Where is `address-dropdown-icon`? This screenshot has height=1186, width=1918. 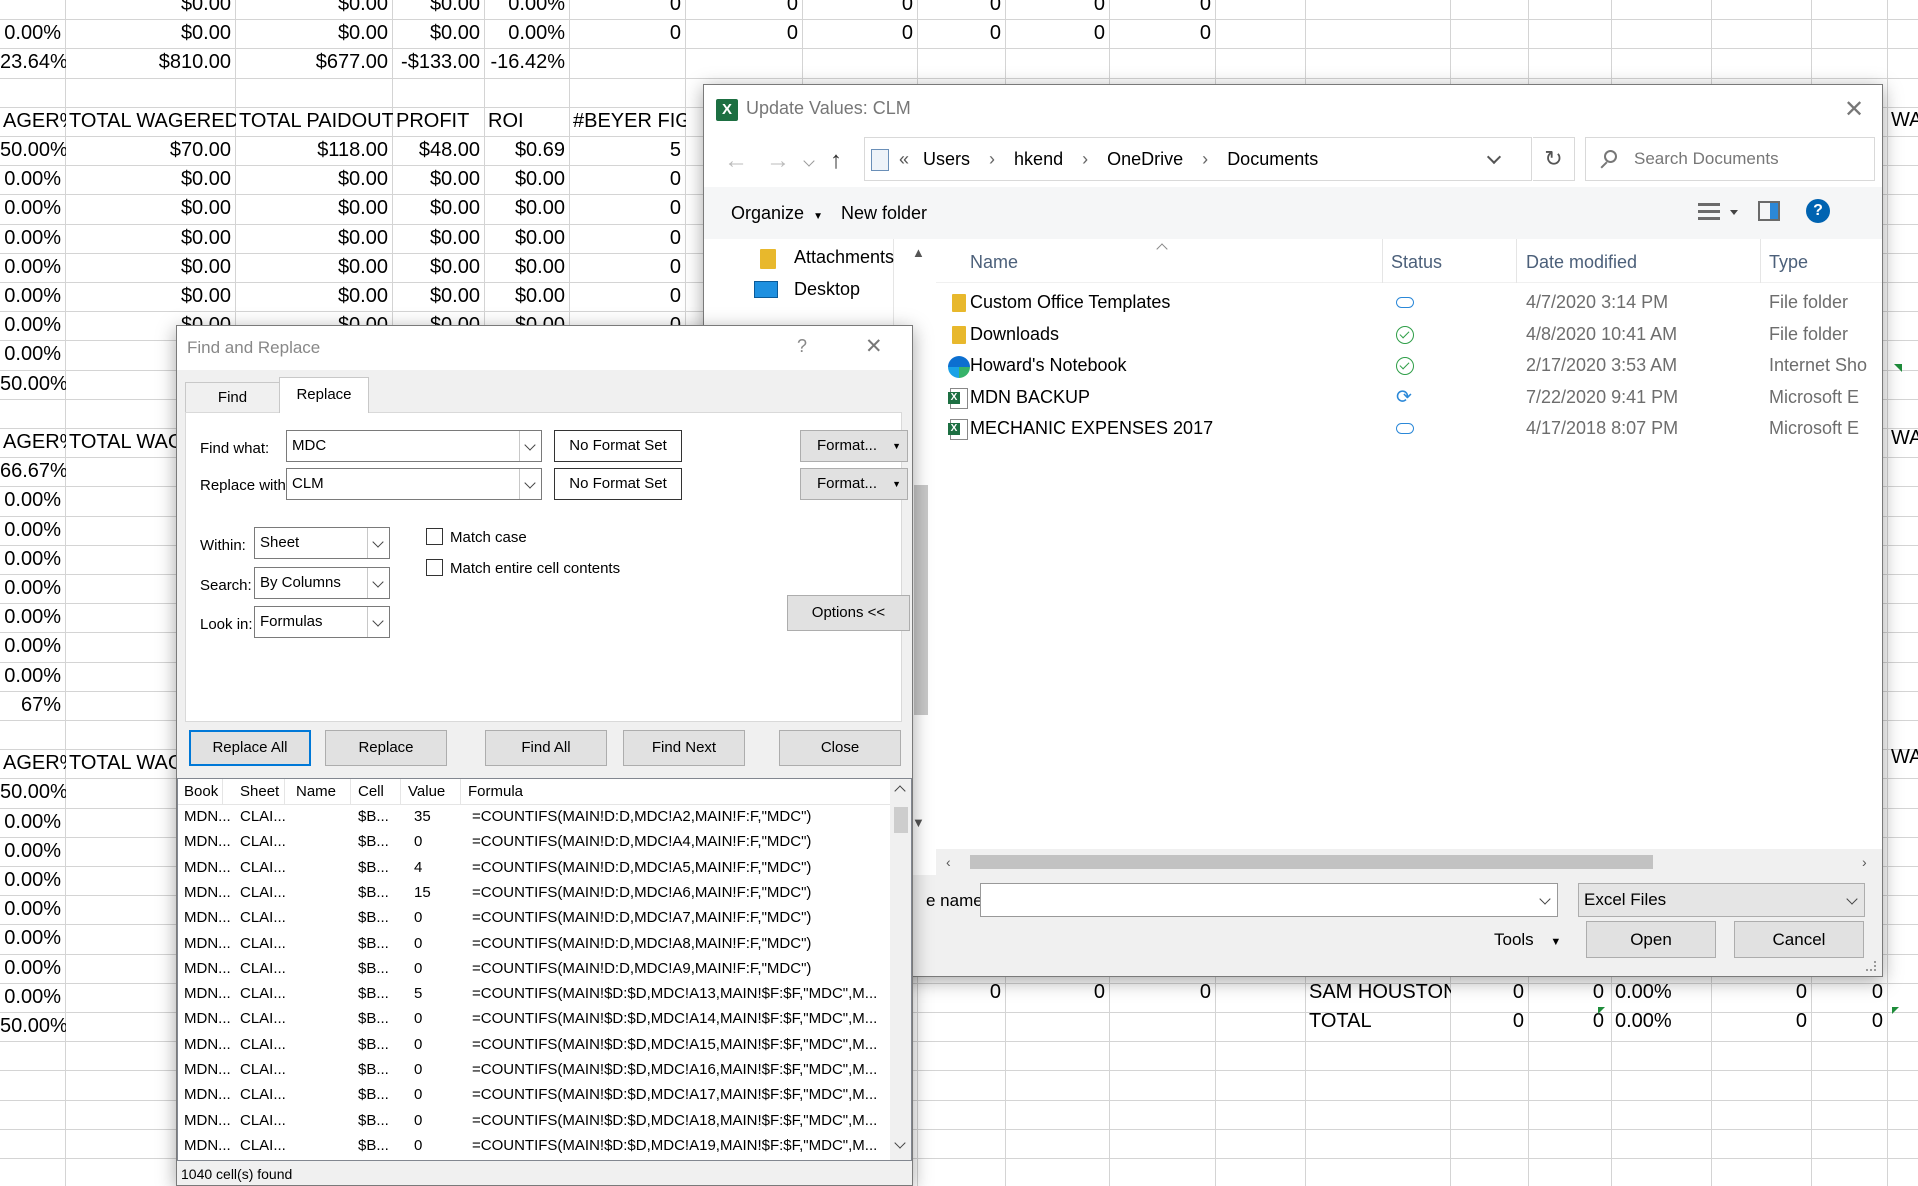
address-dropdown-icon is located at coordinates (1494, 157).